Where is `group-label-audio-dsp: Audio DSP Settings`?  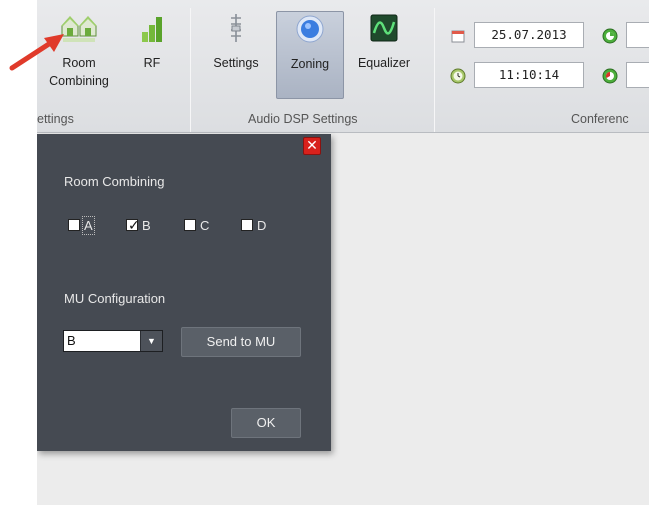 group-label-audio-dsp: Audio DSP Settings is located at coordinates (303, 119).